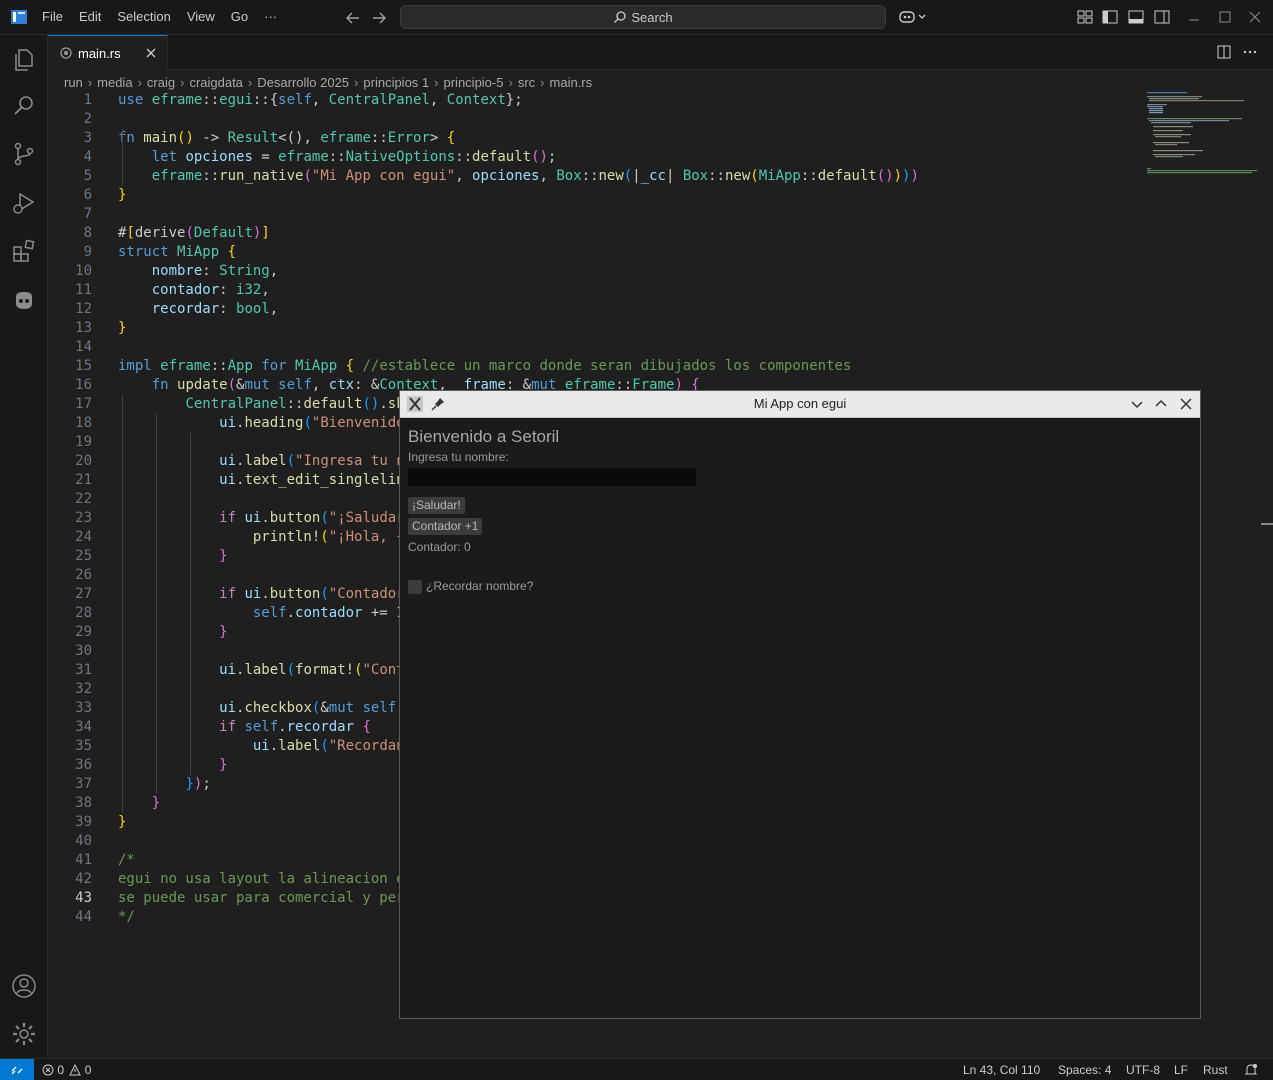 The height and width of the screenshot is (1080, 1273). What do you see at coordinates (282, 727) in the screenshot?
I see `code-token: .` at bounding box center [282, 727].